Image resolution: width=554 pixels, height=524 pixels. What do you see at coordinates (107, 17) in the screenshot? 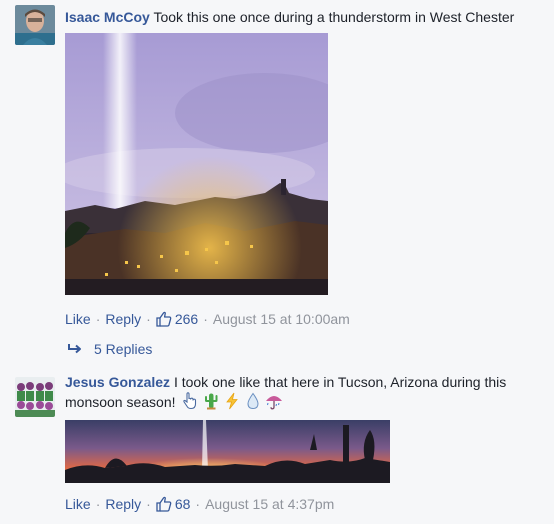
I see `author-name: Isaac McCoy` at bounding box center [107, 17].